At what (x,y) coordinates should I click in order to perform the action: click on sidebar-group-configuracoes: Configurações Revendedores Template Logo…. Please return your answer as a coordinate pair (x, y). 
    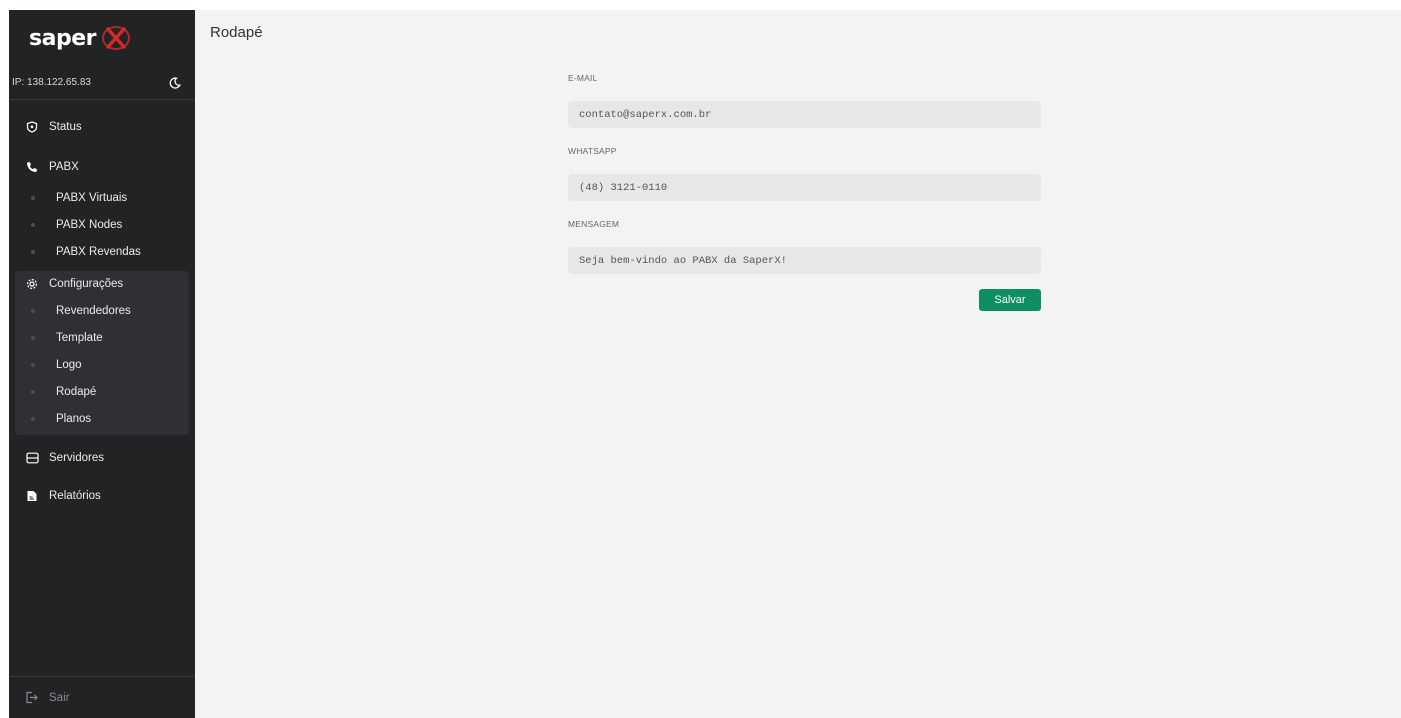
    Looking at the image, I should click on (102, 353).